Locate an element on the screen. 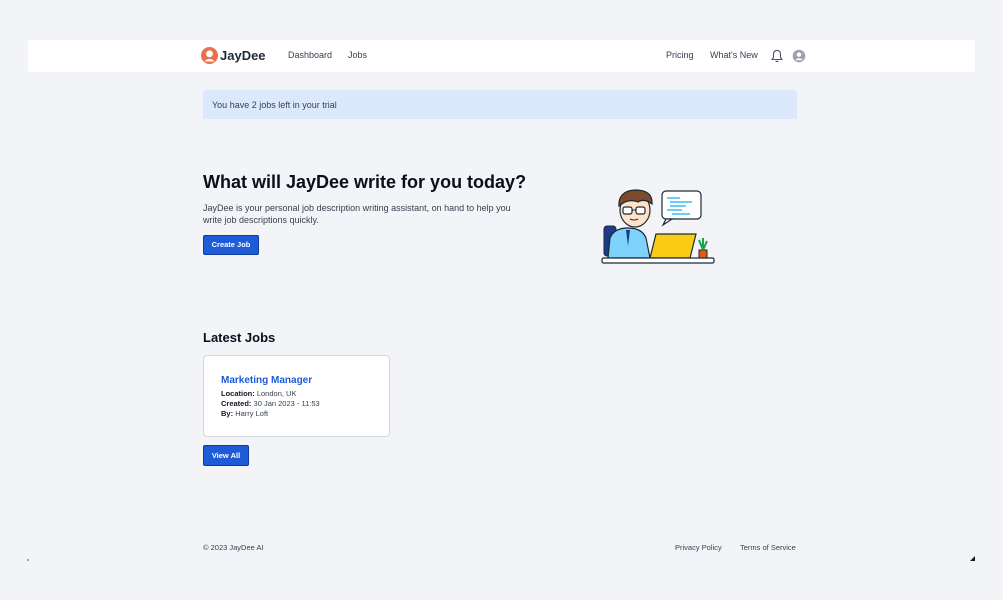 The width and height of the screenshot is (1003, 600). view-all-button: View All is located at coordinates (226, 455).